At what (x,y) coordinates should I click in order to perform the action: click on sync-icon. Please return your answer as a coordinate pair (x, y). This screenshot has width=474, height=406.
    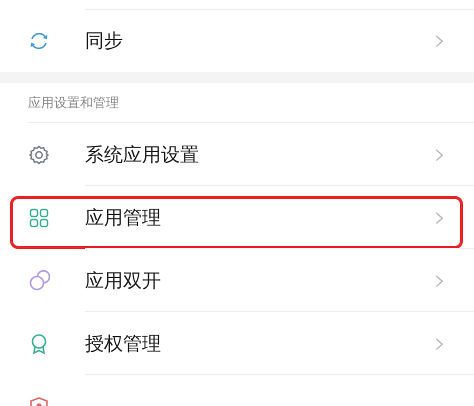
    Looking at the image, I should click on (39, 41).